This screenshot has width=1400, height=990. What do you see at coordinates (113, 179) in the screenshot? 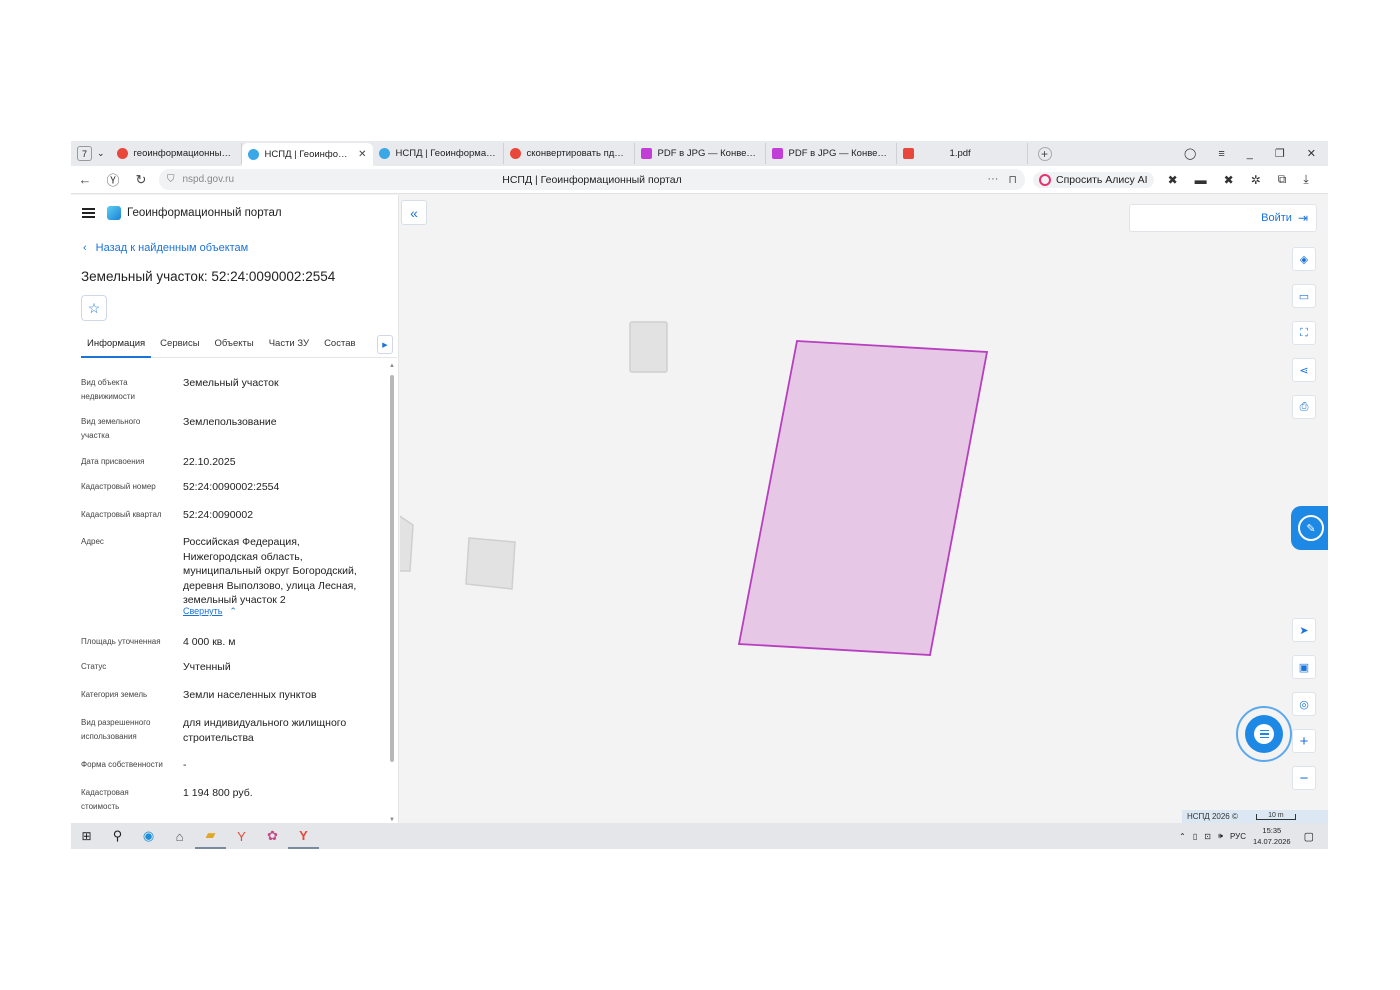
I see `yandex-home-icon: Ⓨ` at bounding box center [113, 179].